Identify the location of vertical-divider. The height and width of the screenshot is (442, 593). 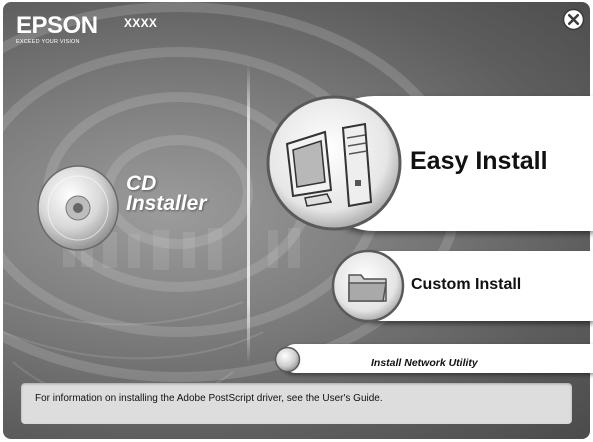
(248, 214).